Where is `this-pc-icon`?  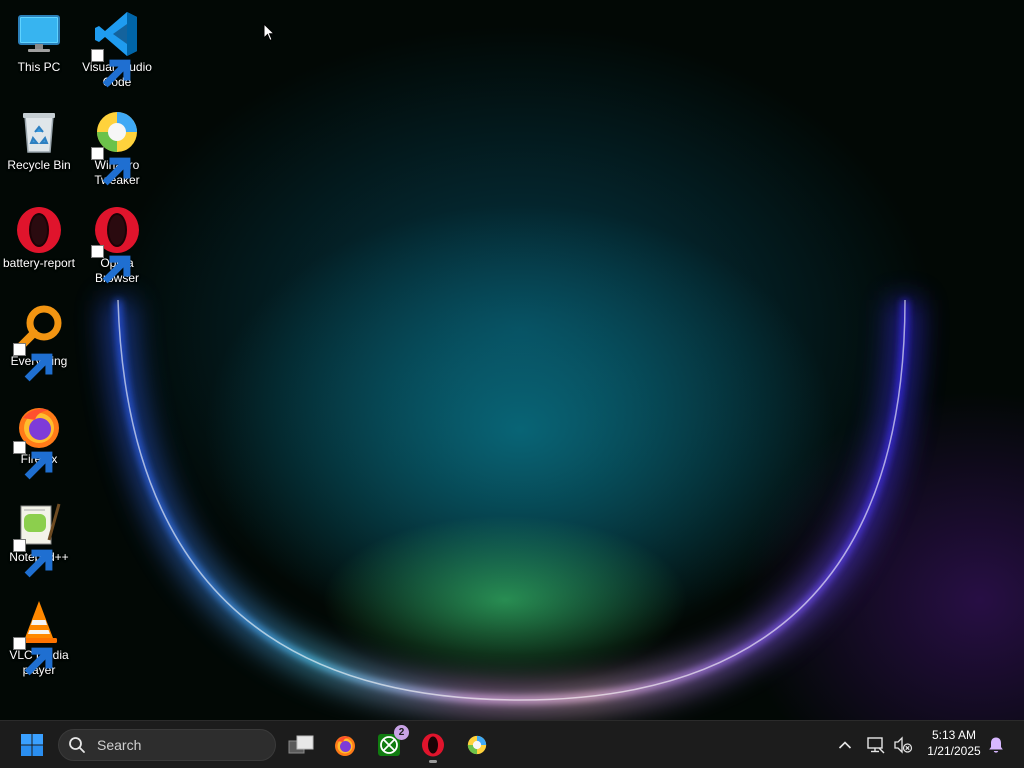
this-pc-icon is located at coordinates (39, 34).